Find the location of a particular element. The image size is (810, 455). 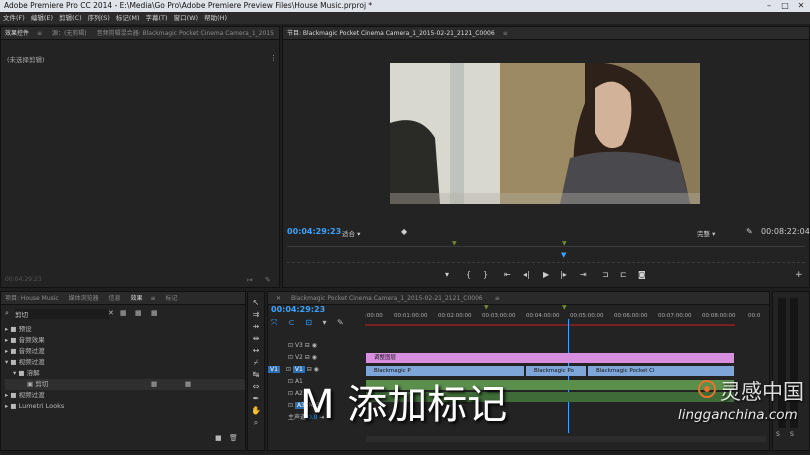

solo-left-button: S is located at coordinates (778, 434).